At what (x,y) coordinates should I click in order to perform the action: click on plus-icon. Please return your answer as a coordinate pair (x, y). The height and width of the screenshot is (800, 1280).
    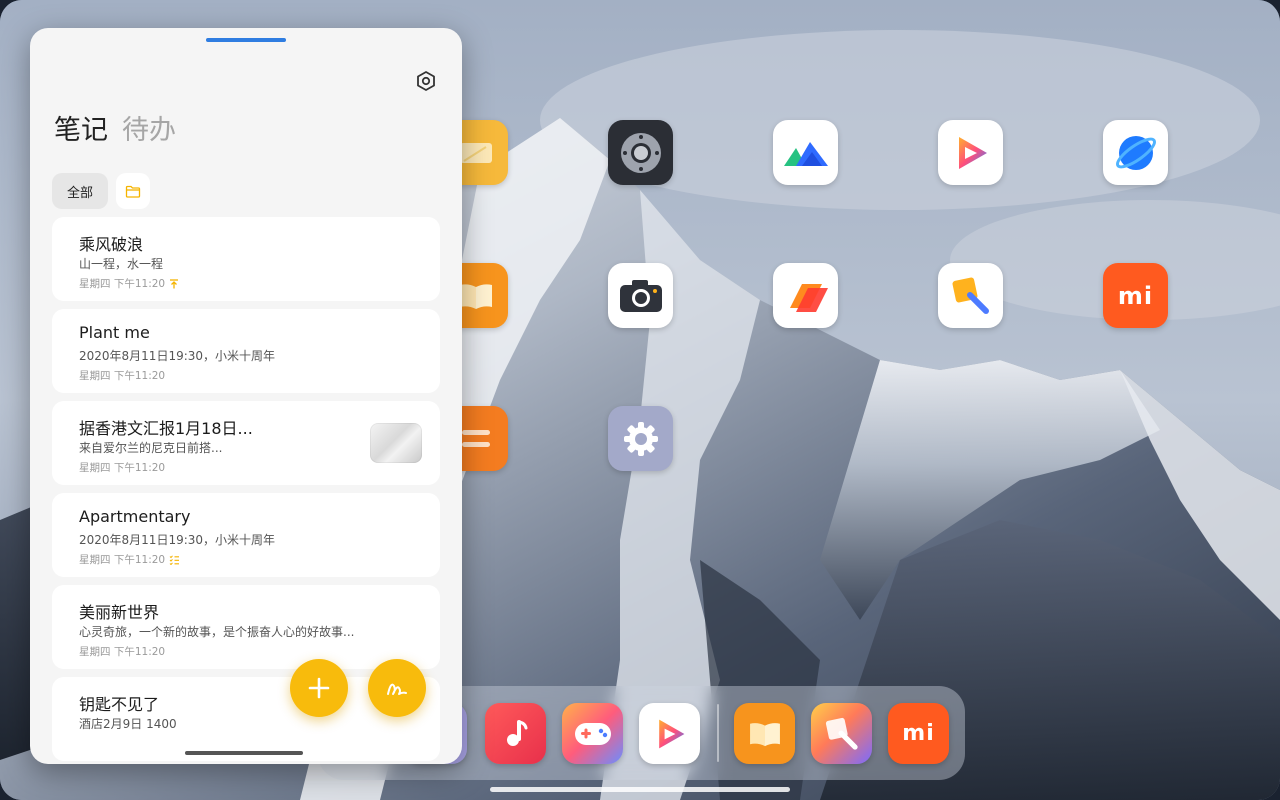
    Looking at the image, I should click on (319, 688).